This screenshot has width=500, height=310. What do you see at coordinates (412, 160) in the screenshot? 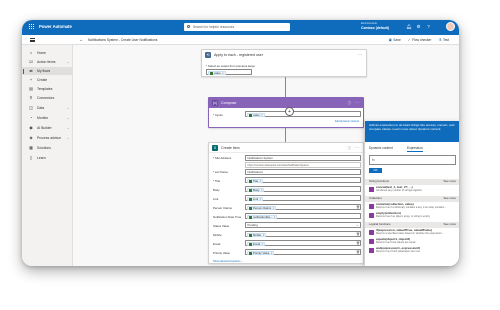
I see `expression-input: fx` at bounding box center [412, 160].